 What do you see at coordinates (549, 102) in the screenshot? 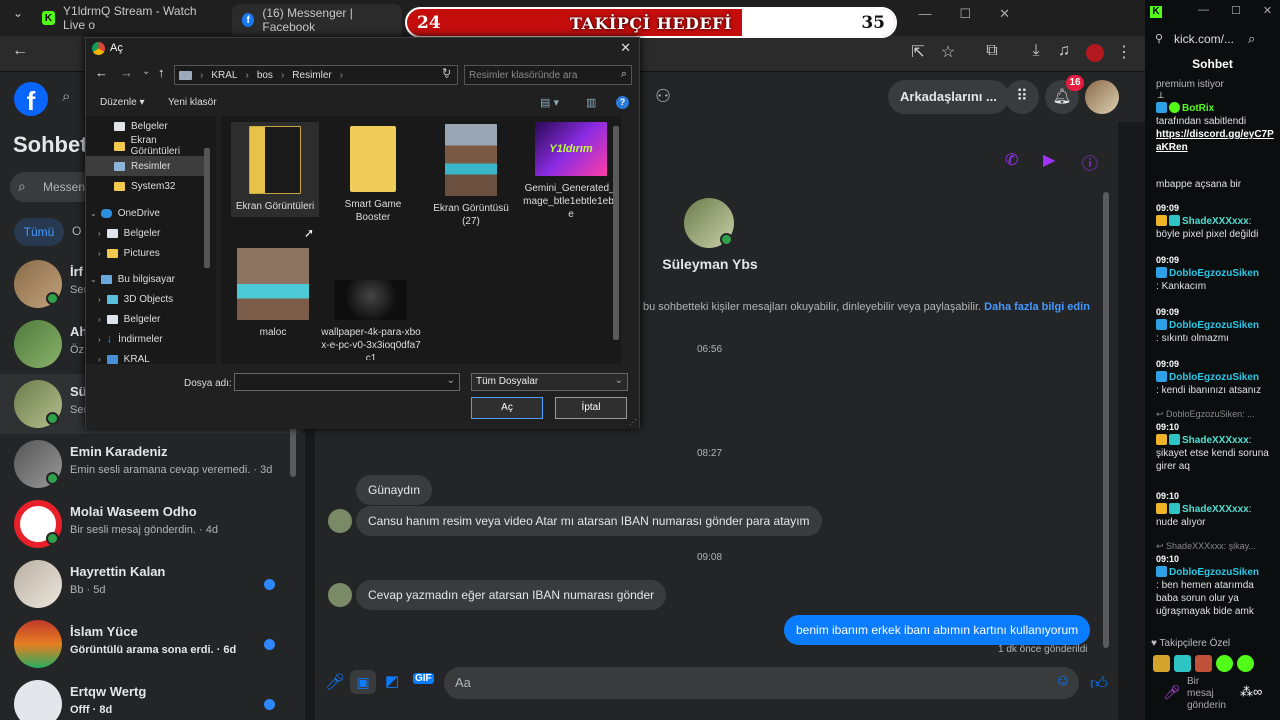
I see `view-mode-icon: ▤ ▾` at bounding box center [549, 102].